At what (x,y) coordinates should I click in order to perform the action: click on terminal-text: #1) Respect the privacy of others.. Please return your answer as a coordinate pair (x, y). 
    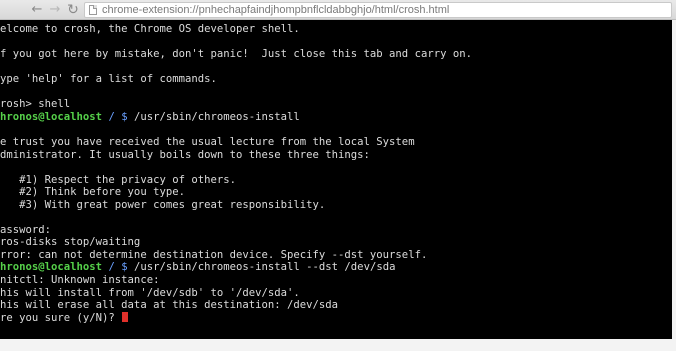
    Looking at the image, I should click on (118, 179).